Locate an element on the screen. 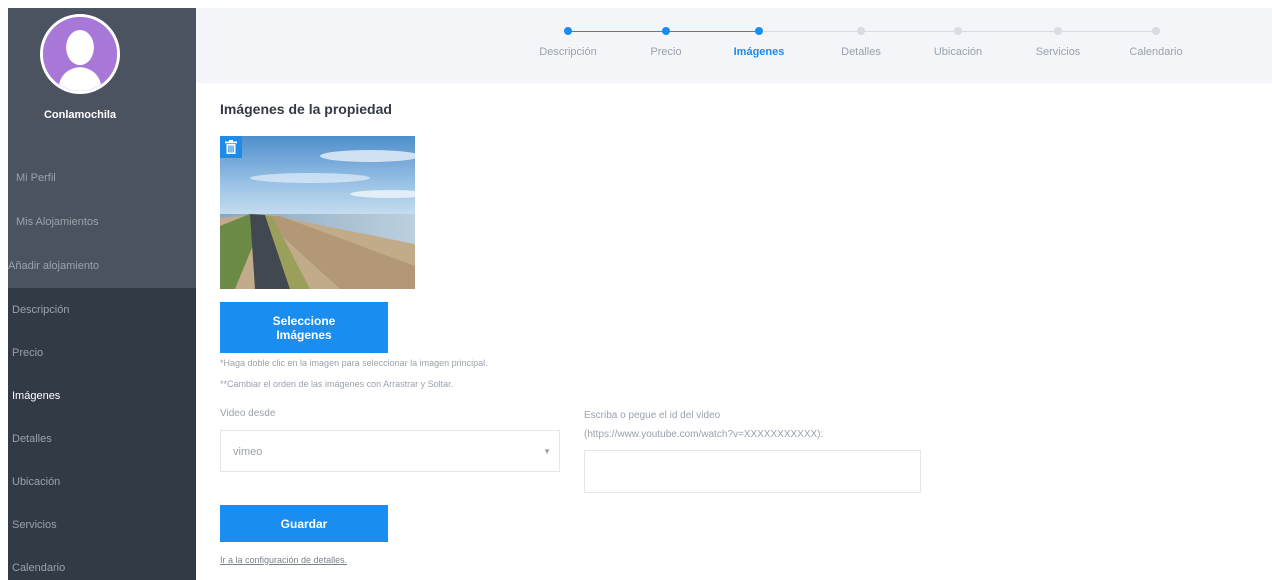 This screenshot has width=1272, height=580. video-id-input is located at coordinates (752, 471).